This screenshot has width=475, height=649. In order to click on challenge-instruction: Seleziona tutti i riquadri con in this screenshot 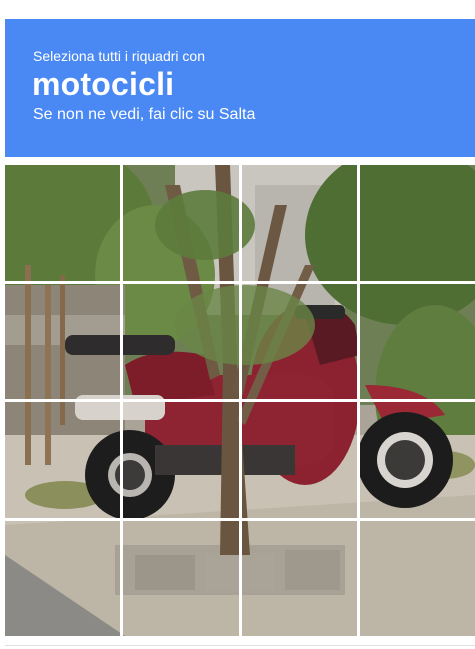, I will do `click(119, 56)`.